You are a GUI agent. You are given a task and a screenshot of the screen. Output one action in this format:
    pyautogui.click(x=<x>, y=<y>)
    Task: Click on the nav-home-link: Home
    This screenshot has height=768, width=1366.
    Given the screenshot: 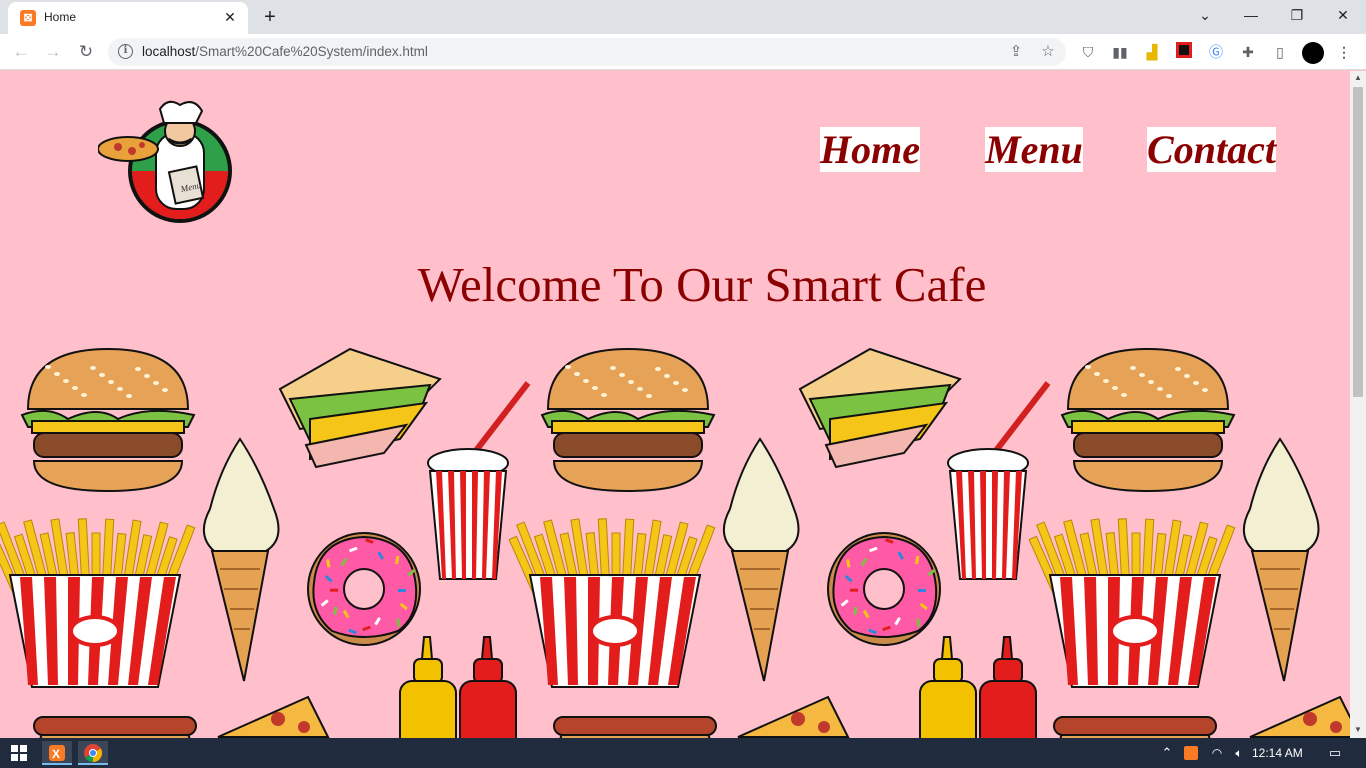 What is the action you would take?
    pyautogui.click(x=870, y=149)
    